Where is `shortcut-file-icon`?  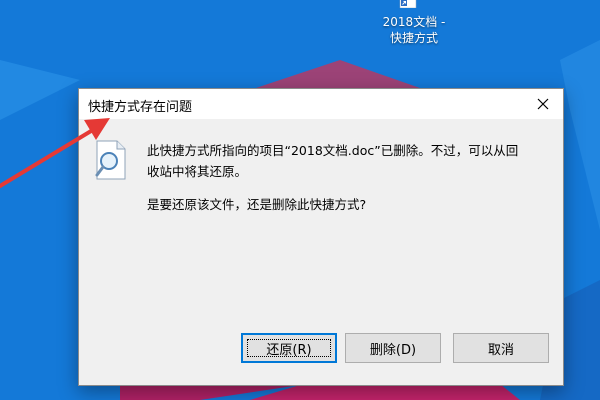
shortcut-file-icon is located at coordinates (408, 4).